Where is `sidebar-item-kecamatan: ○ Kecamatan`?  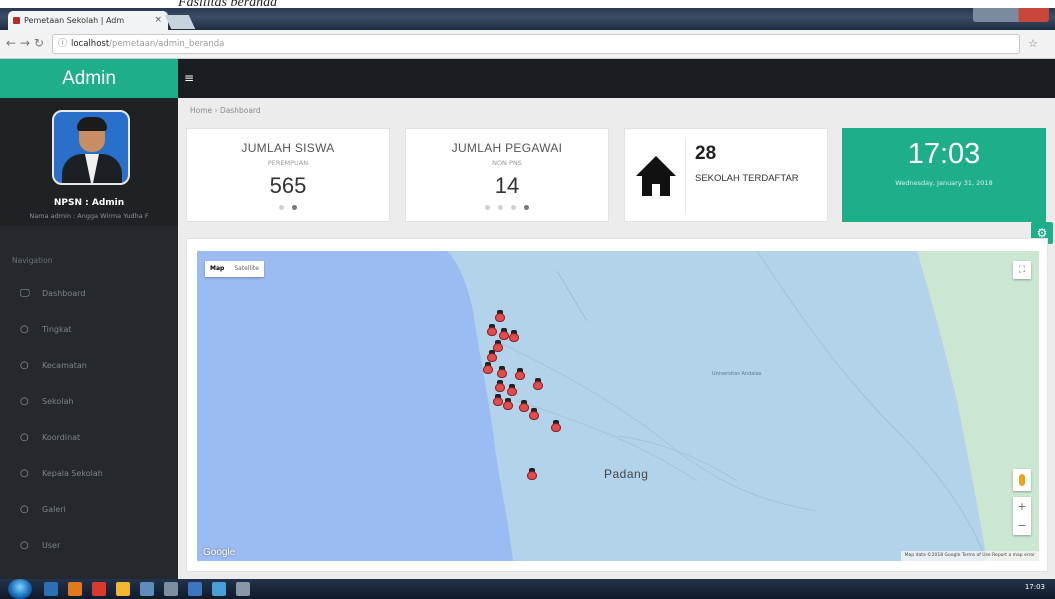 sidebar-item-kecamatan: ○ Kecamatan is located at coordinates (89, 366).